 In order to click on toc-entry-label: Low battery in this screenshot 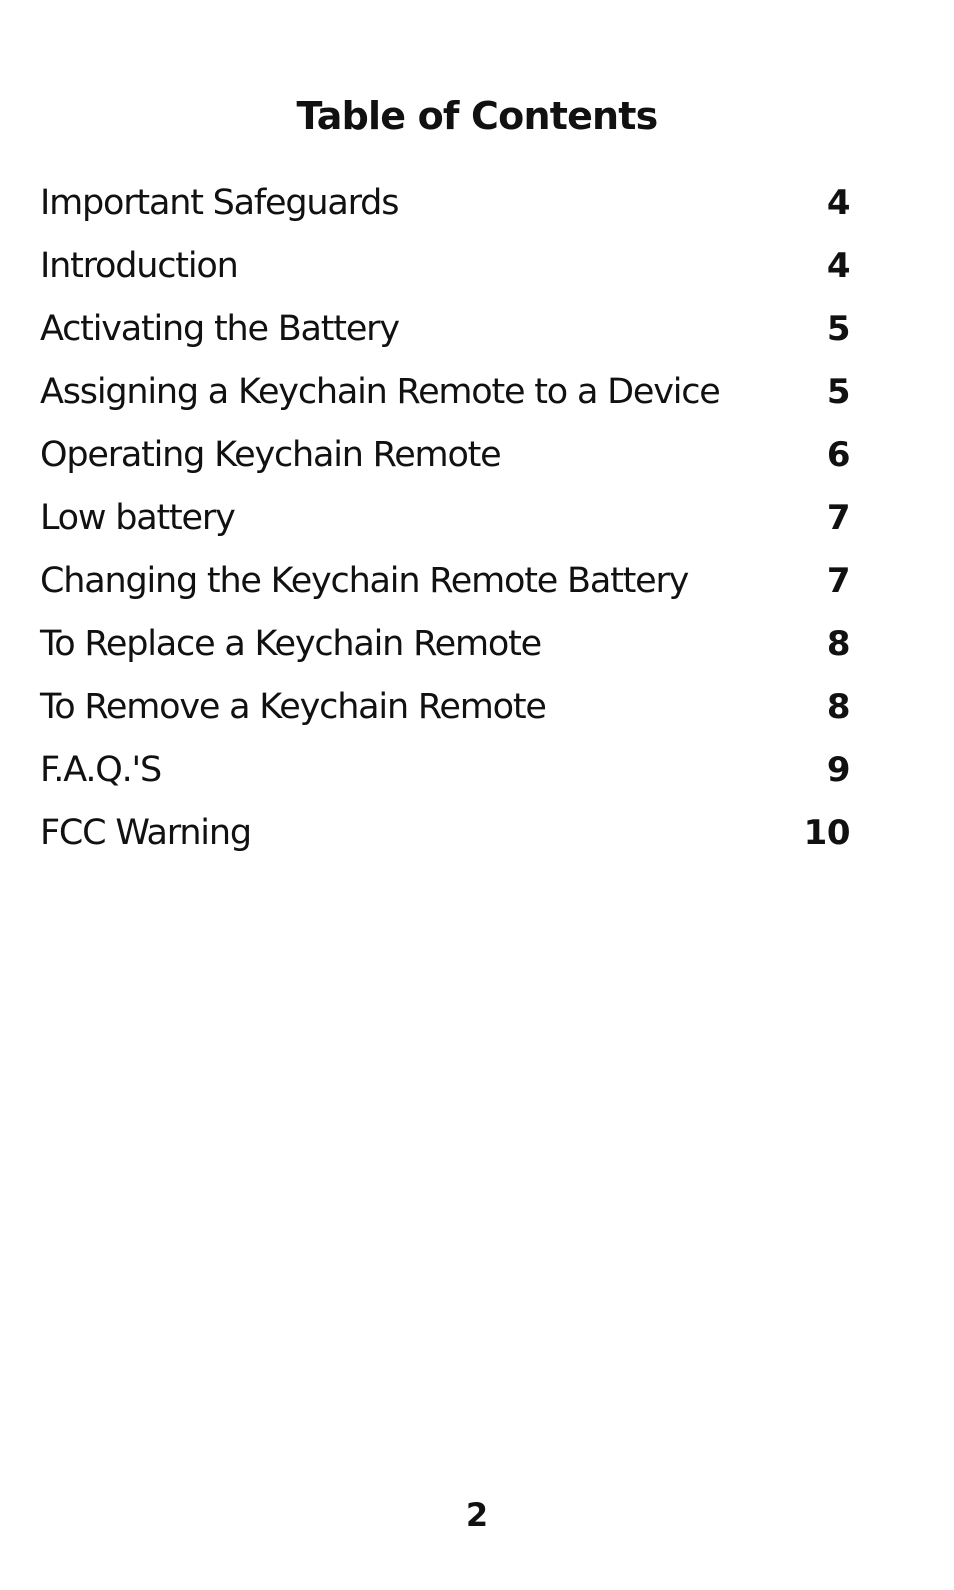, I will do `click(138, 518)`.